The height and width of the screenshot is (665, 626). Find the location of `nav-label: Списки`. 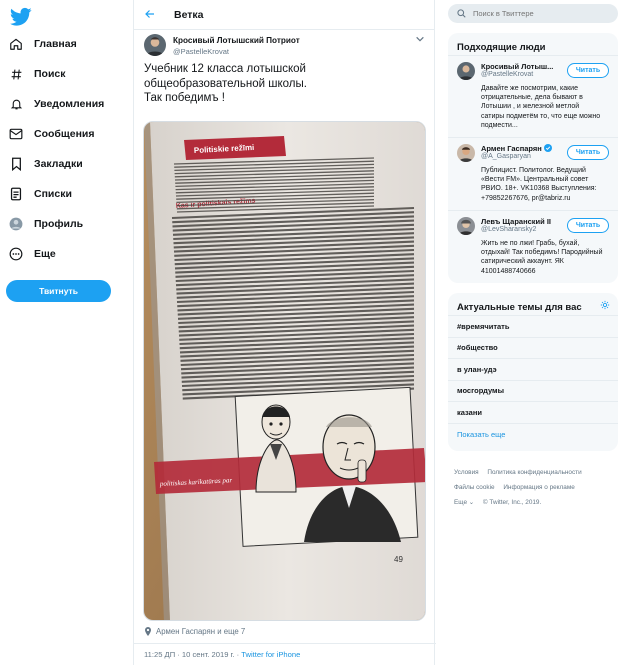

nav-label: Списки is located at coordinates (53, 194).